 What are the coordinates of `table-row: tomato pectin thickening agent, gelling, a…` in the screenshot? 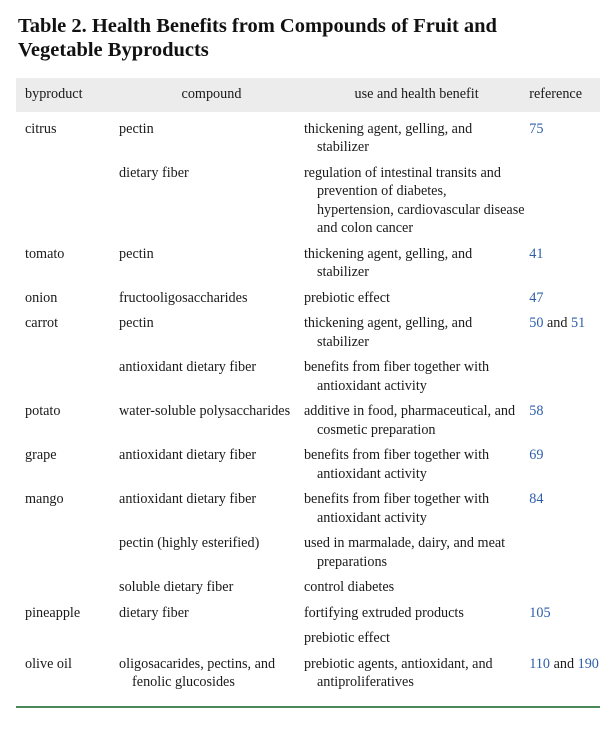 It's located at (308, 260).